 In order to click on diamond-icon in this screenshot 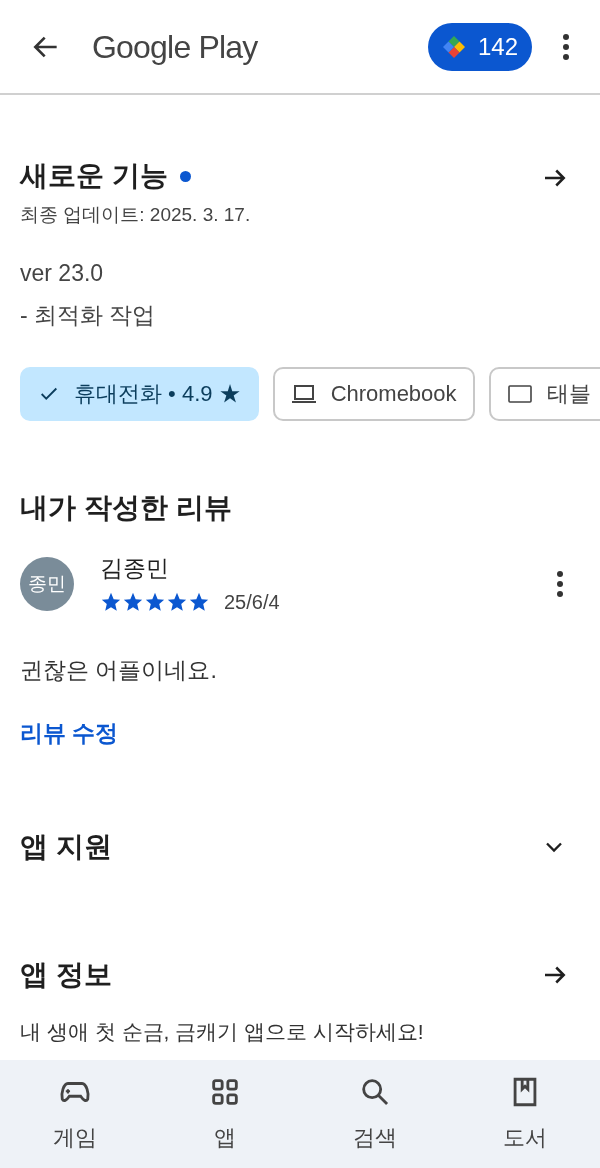, I will do `click(453, 46)`.